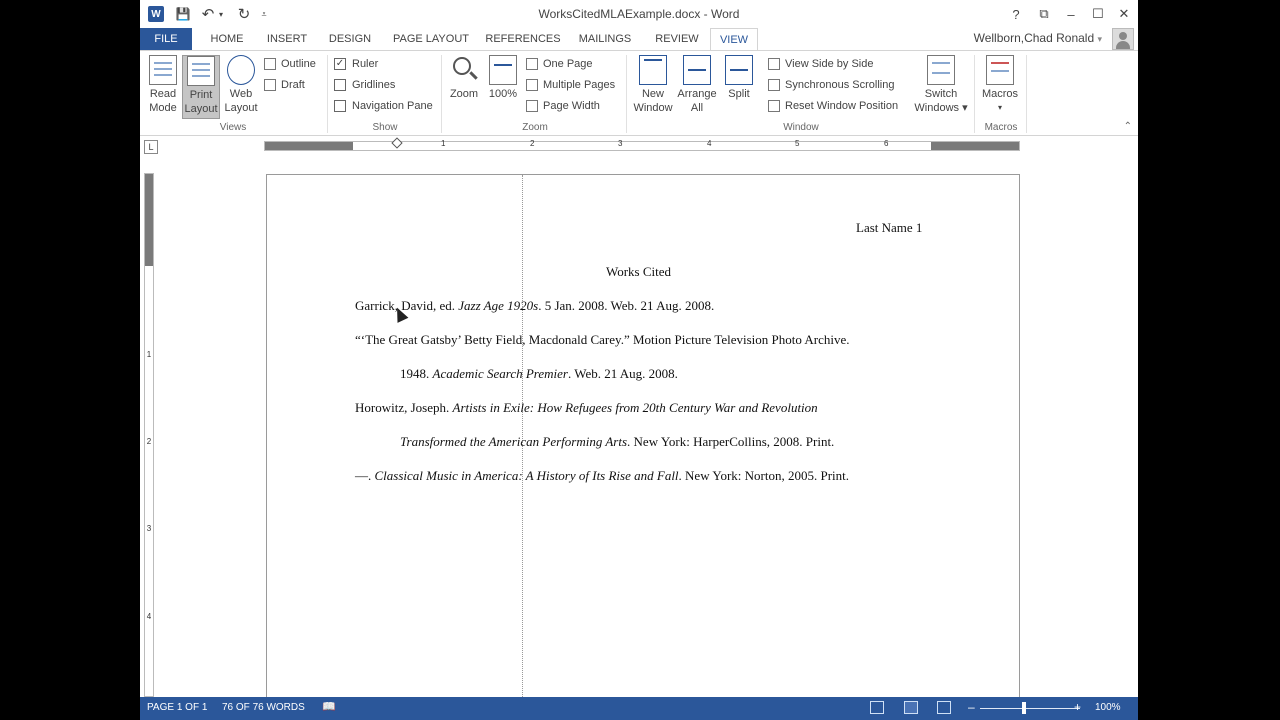 The height and width of the screenshot is (720, 1280). What do you see at coordinates (1038, 38) in the screenshot?
I see `user-account: Wellborn,Chad Ronald ▾` at bounding box center [1038, 38].